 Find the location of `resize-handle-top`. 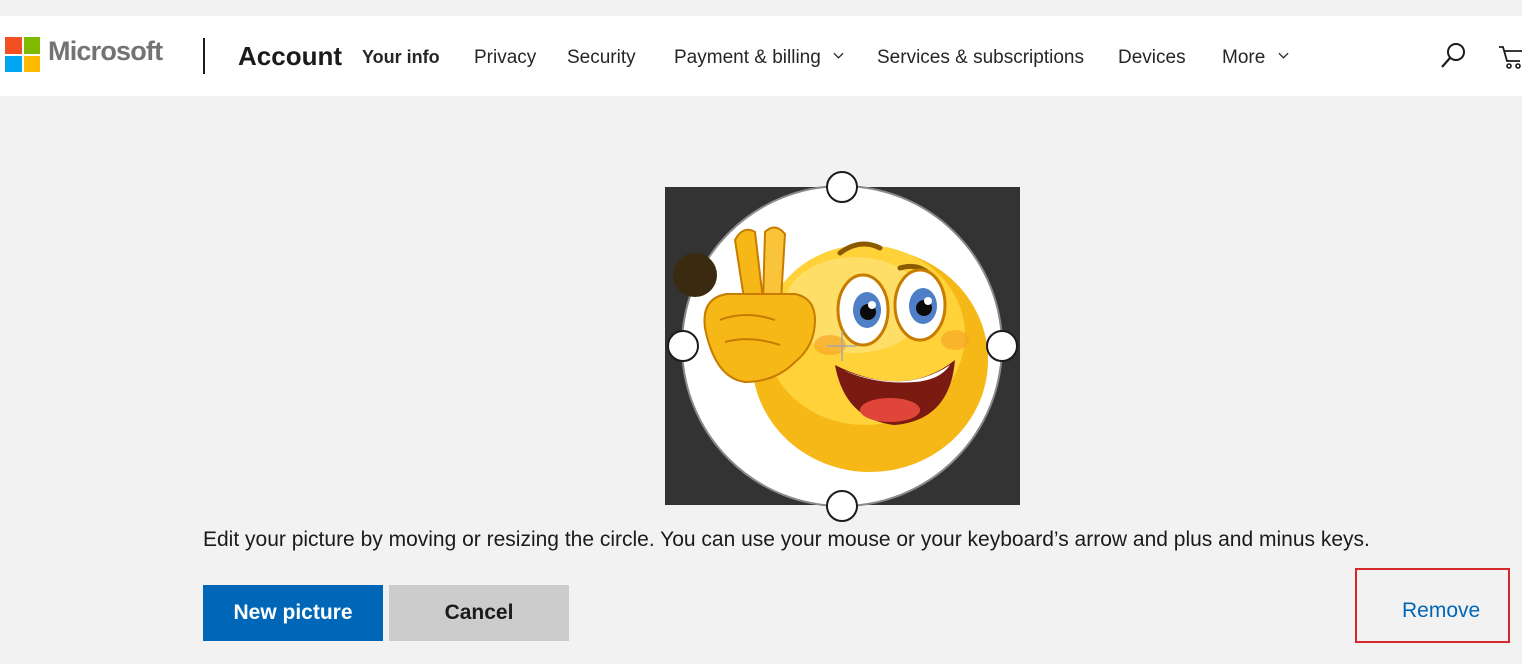

resize-handle-top is located at coordinates (842, 187).